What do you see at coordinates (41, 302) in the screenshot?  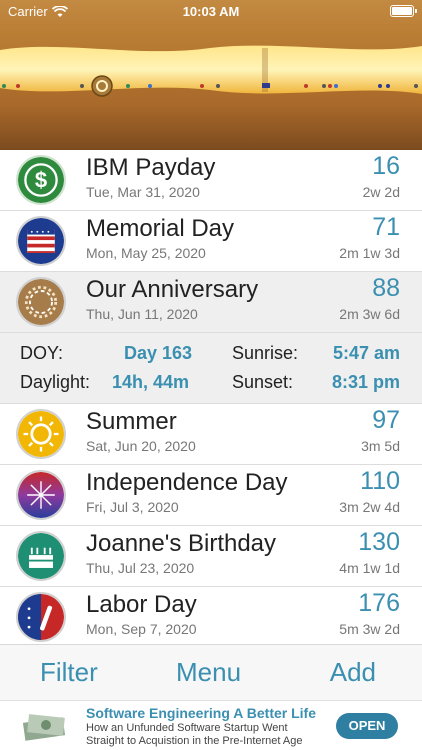 I see `laurel-wreath-icon` at bounding box center [41, 302].